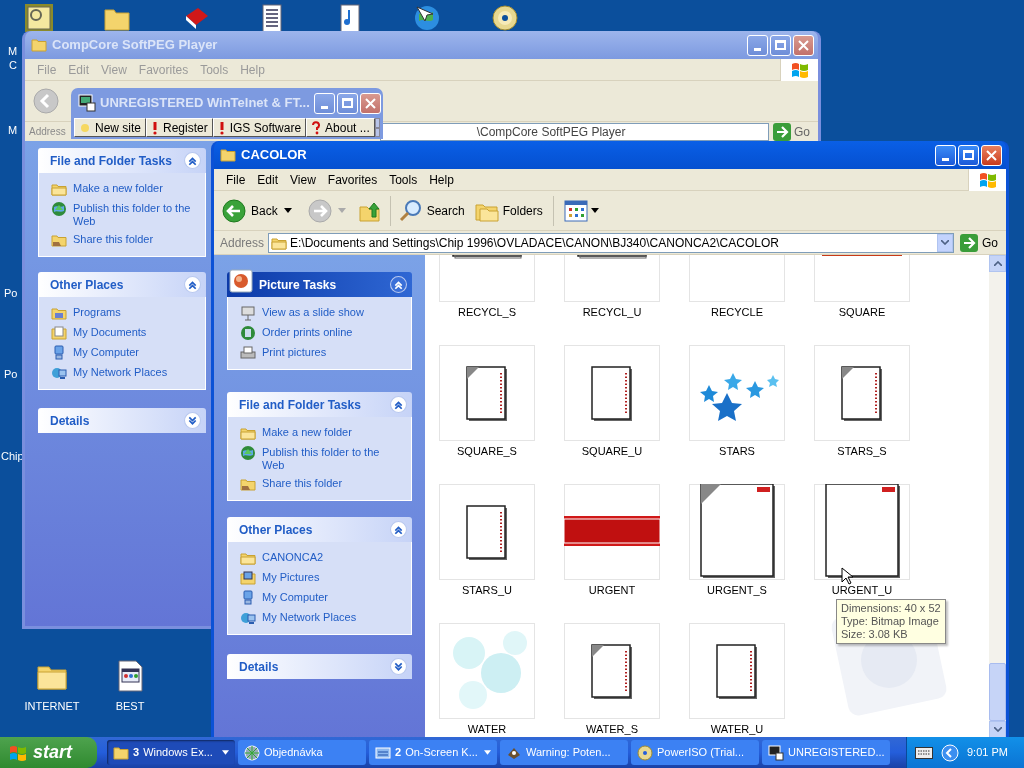 The width and height of the screenshot is (1024, 768). Describe the element at coordinates (313, 312) in the screenshot. I see `task-link: View as a slide show` at that location.